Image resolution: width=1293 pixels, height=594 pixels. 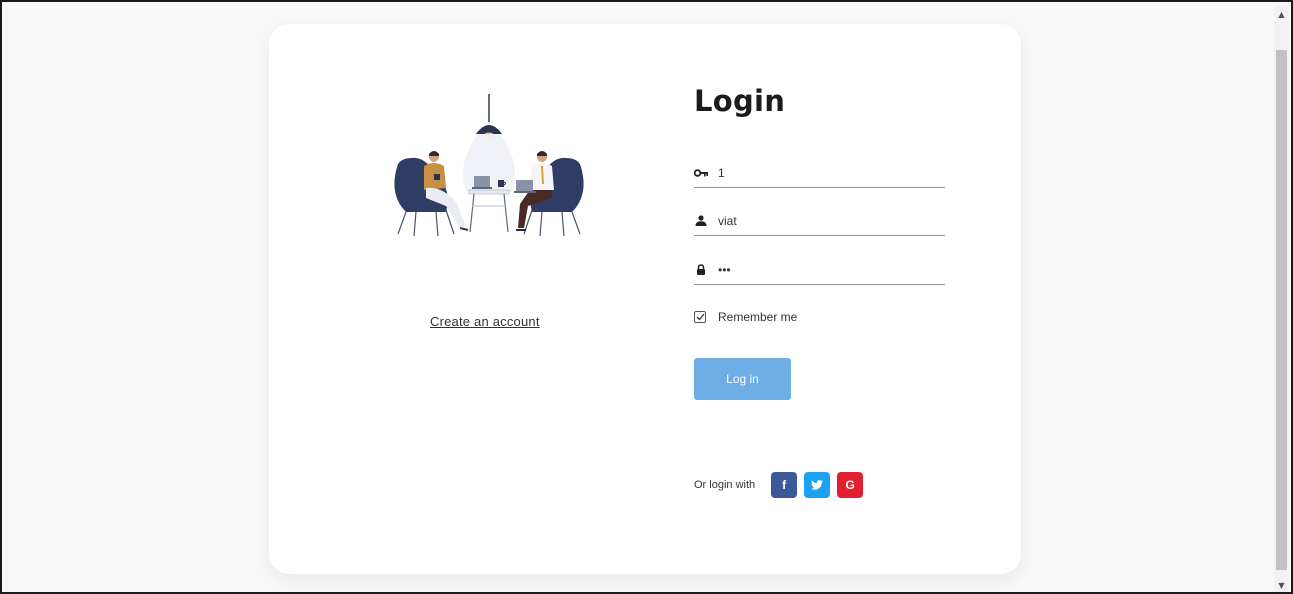 I want to click on facebook-login-button: f, so click(x=784, y=485).